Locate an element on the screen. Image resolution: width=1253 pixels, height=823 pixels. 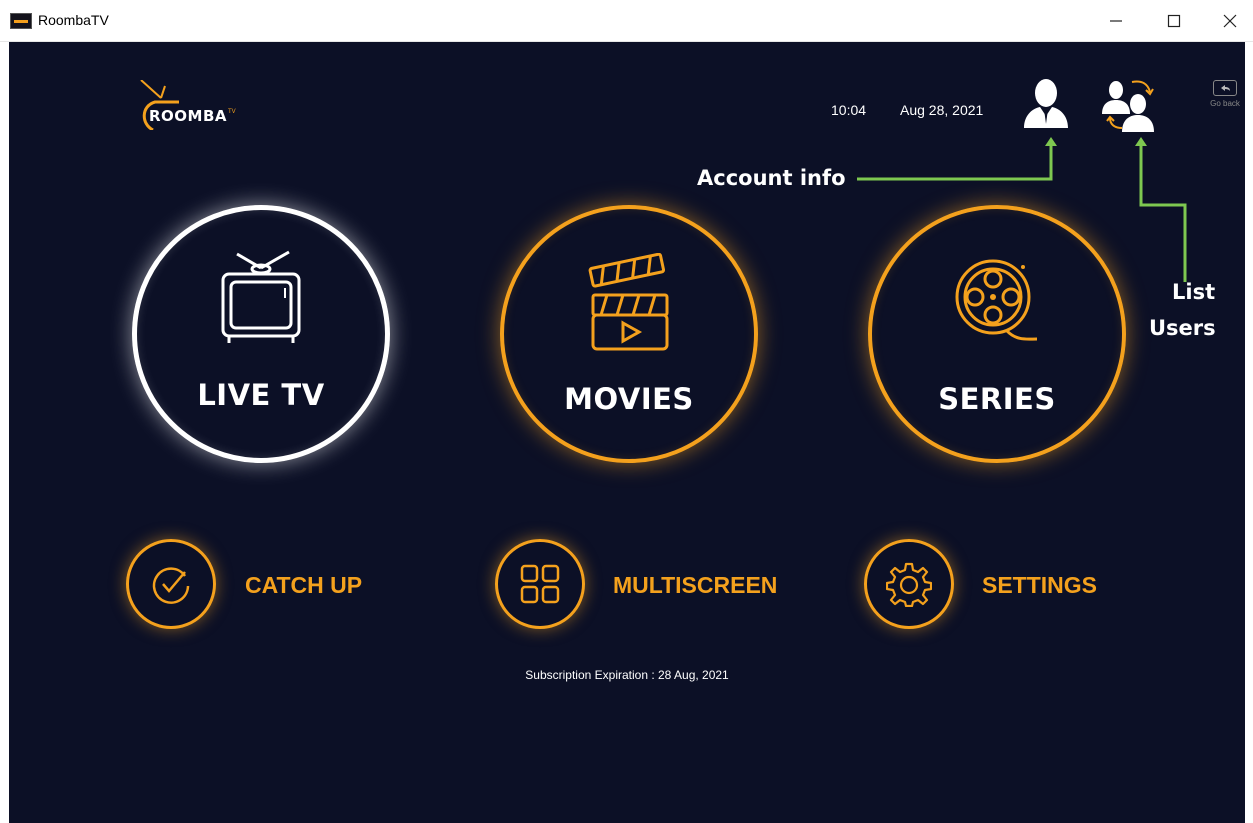
catch-up-circle is located at coordinates (171, 584).